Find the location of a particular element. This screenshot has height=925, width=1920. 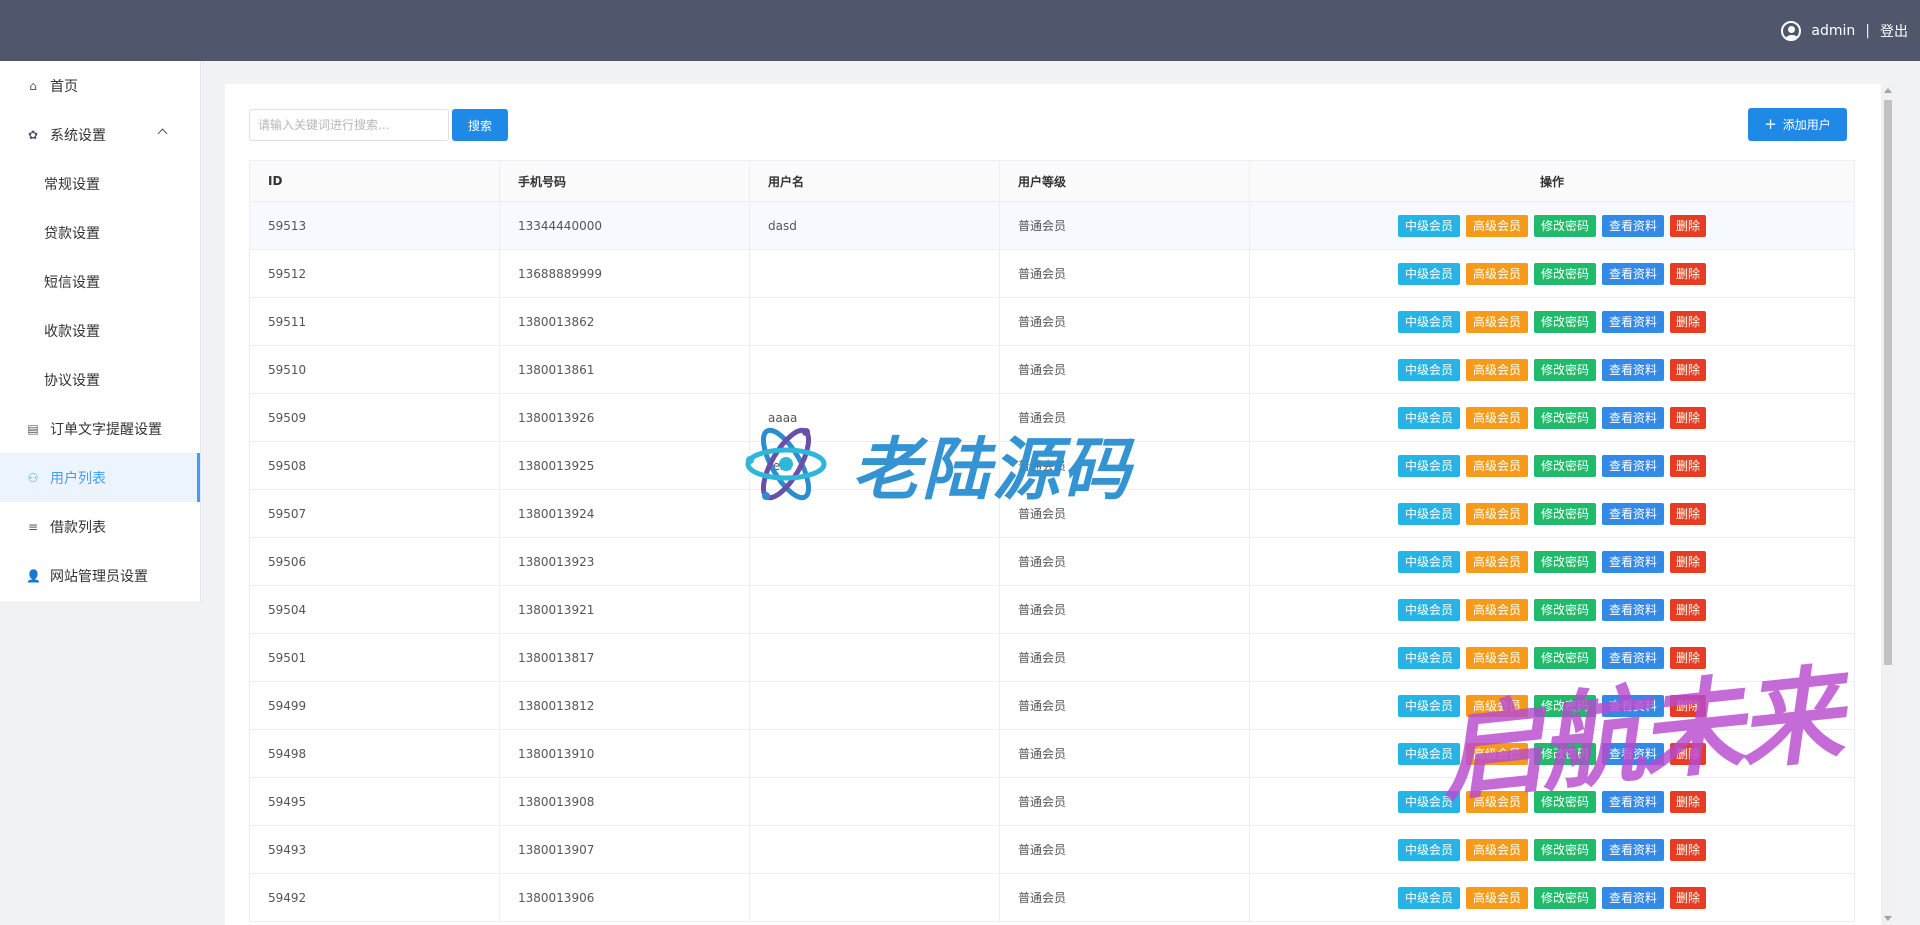

sidebar-item-4: 短信设置 is located at coordinates (100, 281).